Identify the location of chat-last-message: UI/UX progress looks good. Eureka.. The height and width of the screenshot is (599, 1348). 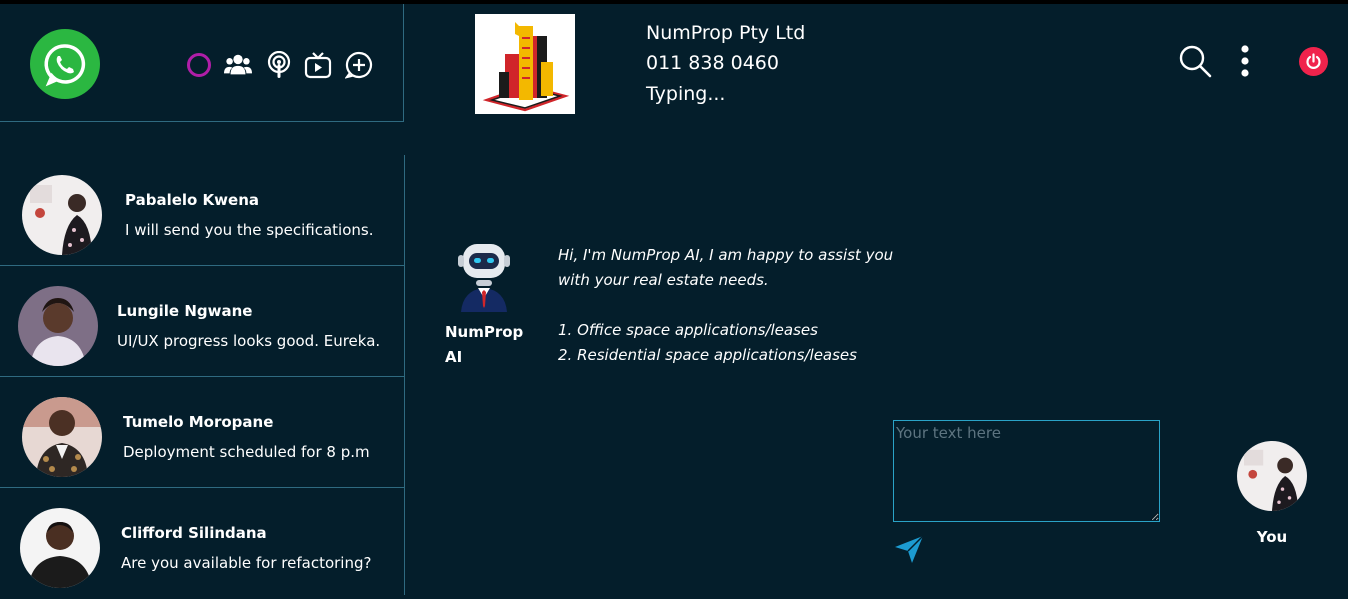
(249, 341).